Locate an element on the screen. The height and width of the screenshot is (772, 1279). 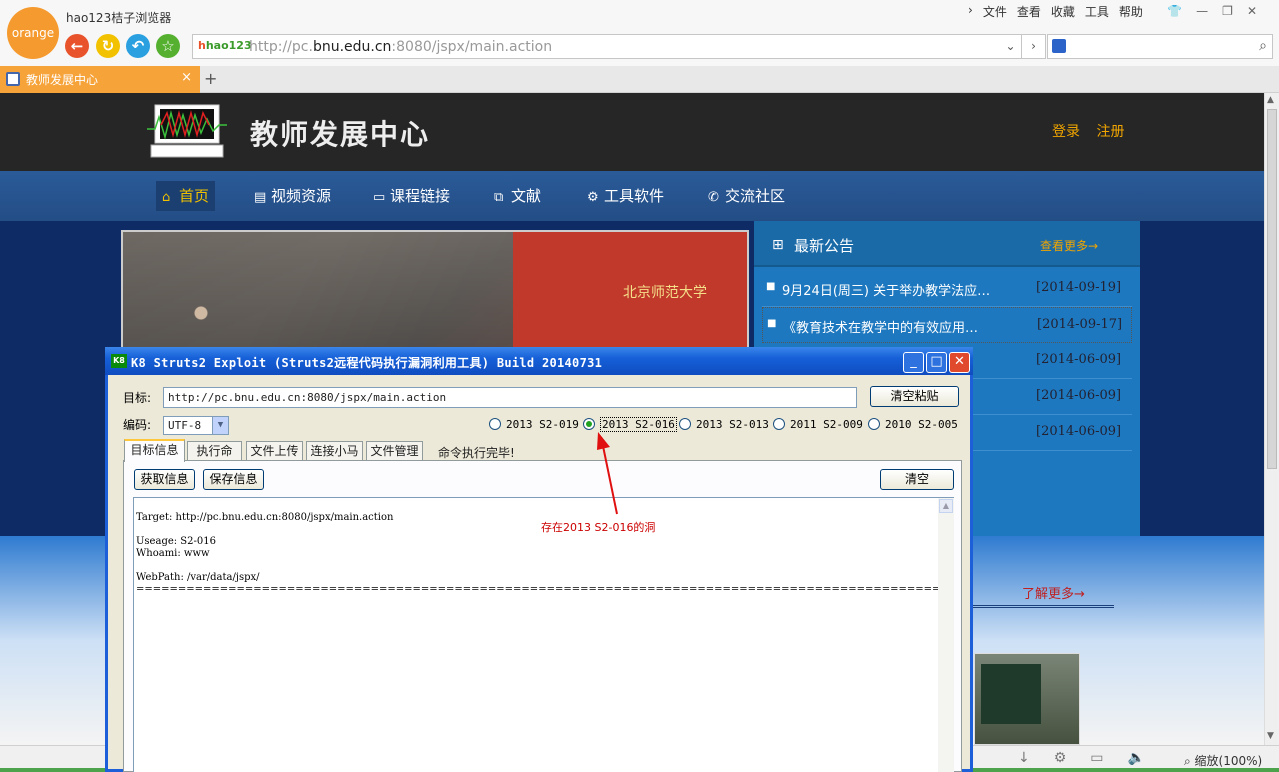
target-label: 目标: is located at coordinates (137, 398).